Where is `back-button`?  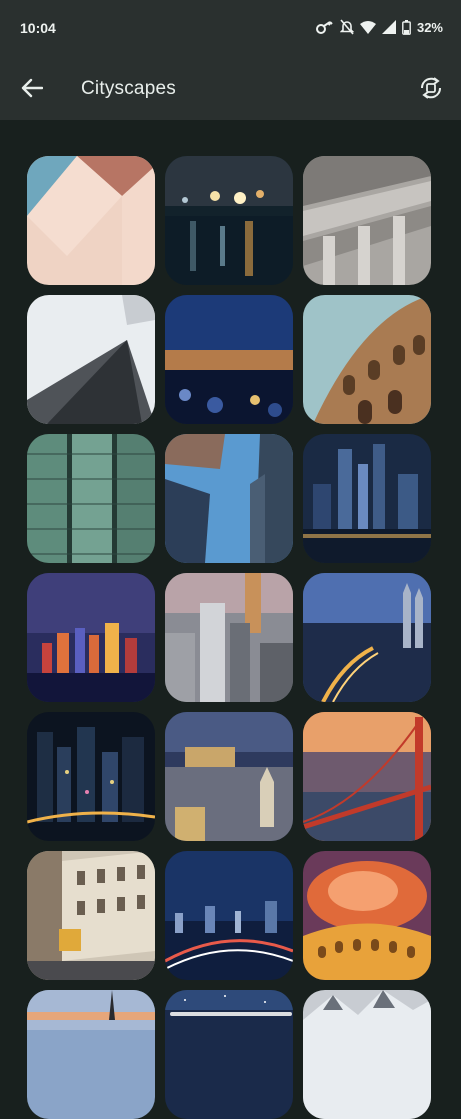 back-button is located at coordinates (32, 90).